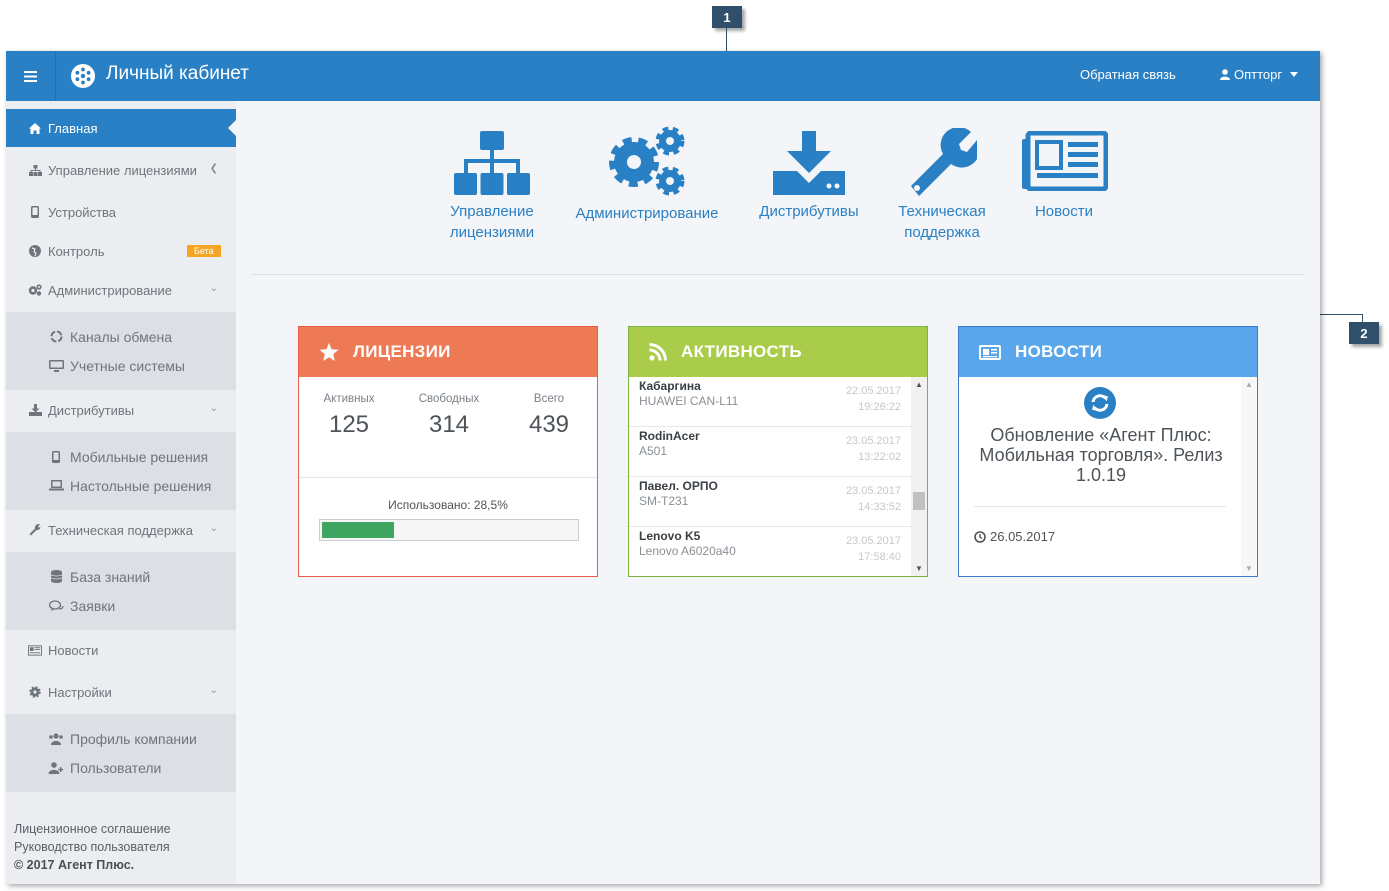 This screenshot has width=1389, height=891. Describe the element at coordinates (741, 351) in the screenshot. I see `activity-title: АКТИВНОСТЬ` at that location.